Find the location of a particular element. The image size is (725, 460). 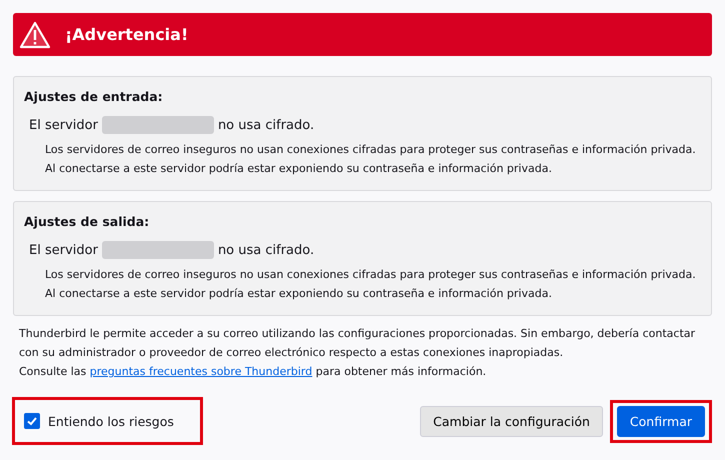

checkbox-label: Entiendo los riesgos is located at coordinates (111, 421).